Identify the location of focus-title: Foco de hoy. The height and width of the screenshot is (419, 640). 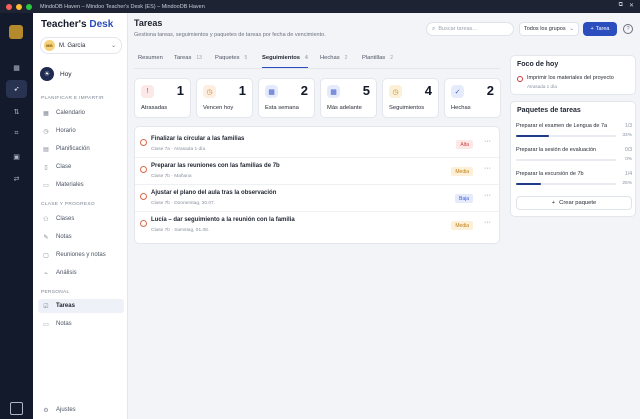
(538, 64).